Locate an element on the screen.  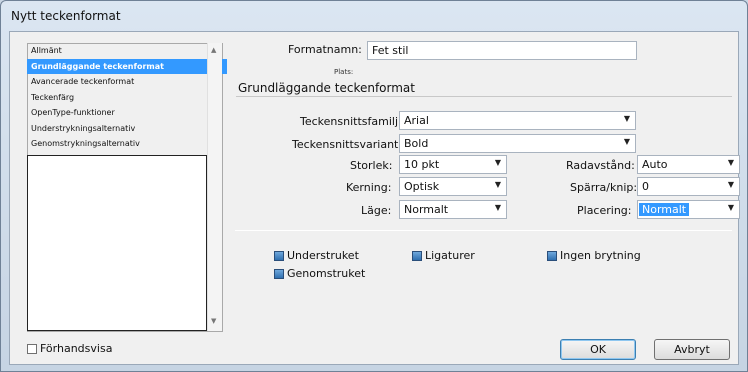
leading-label: Radavstånd: is located at coordinates (600, 165).